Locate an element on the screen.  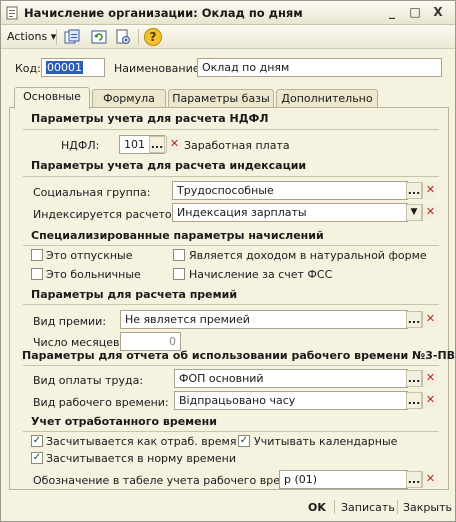
indexed-by-label: Индексируется расчетом: is located at coordinates (108, 214).